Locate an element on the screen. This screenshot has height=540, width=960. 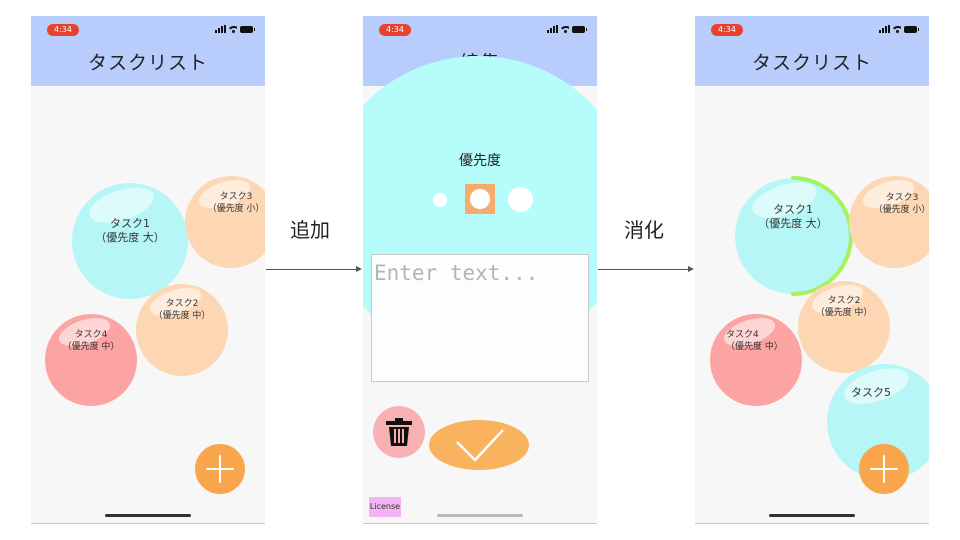
license-button: License is located at coordinates (385, 507).